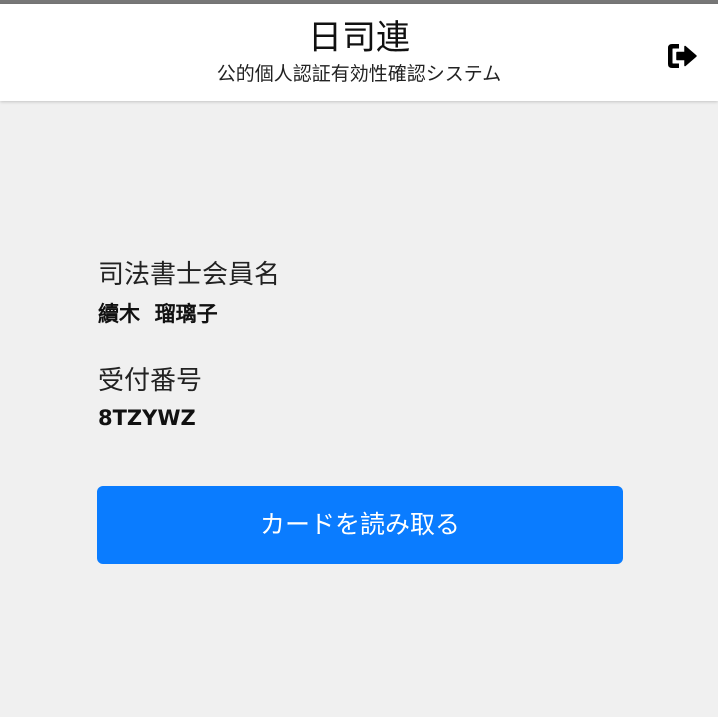 The height and width of the screenshot is (717, 718). Describe the element at coordinates (359, 38) in the screenshot. I see `app-title: 日司連` at that location.